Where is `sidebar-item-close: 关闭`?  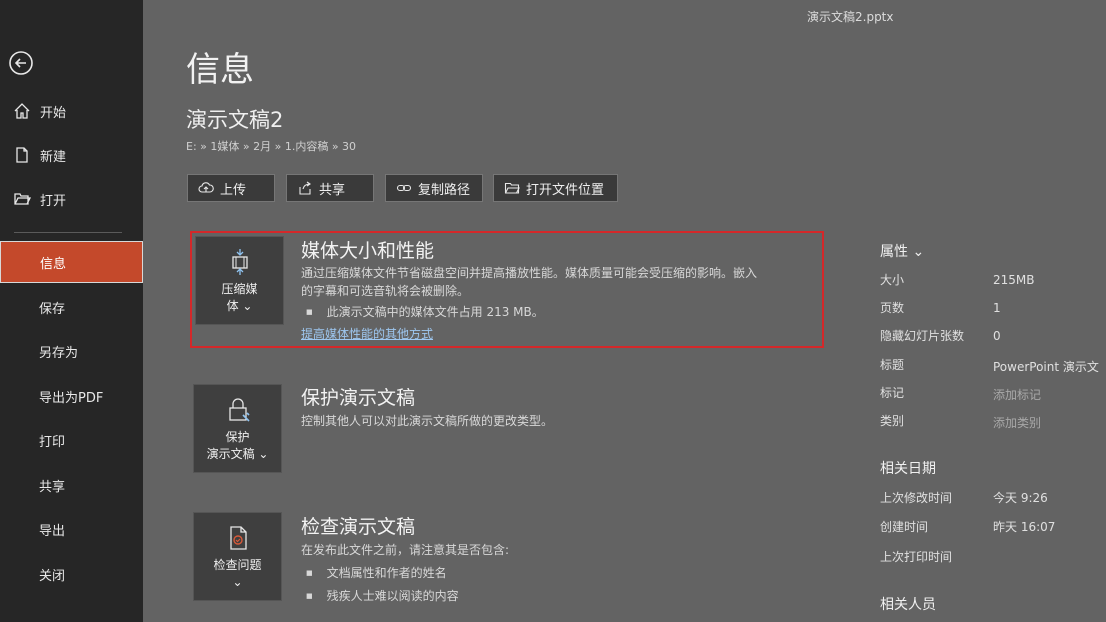 sidebar-item-close: 关闭 is located at coordinates (71, 574).